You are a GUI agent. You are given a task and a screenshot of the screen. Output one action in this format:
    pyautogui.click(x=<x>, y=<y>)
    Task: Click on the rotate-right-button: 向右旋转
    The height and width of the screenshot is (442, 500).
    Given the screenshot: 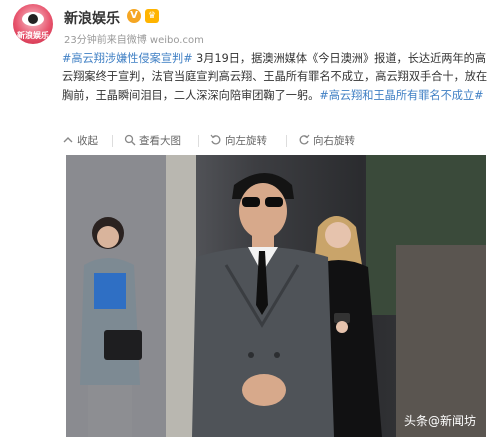 What is the action you would take?
    pyautogui.click(x=326, y=141)
    